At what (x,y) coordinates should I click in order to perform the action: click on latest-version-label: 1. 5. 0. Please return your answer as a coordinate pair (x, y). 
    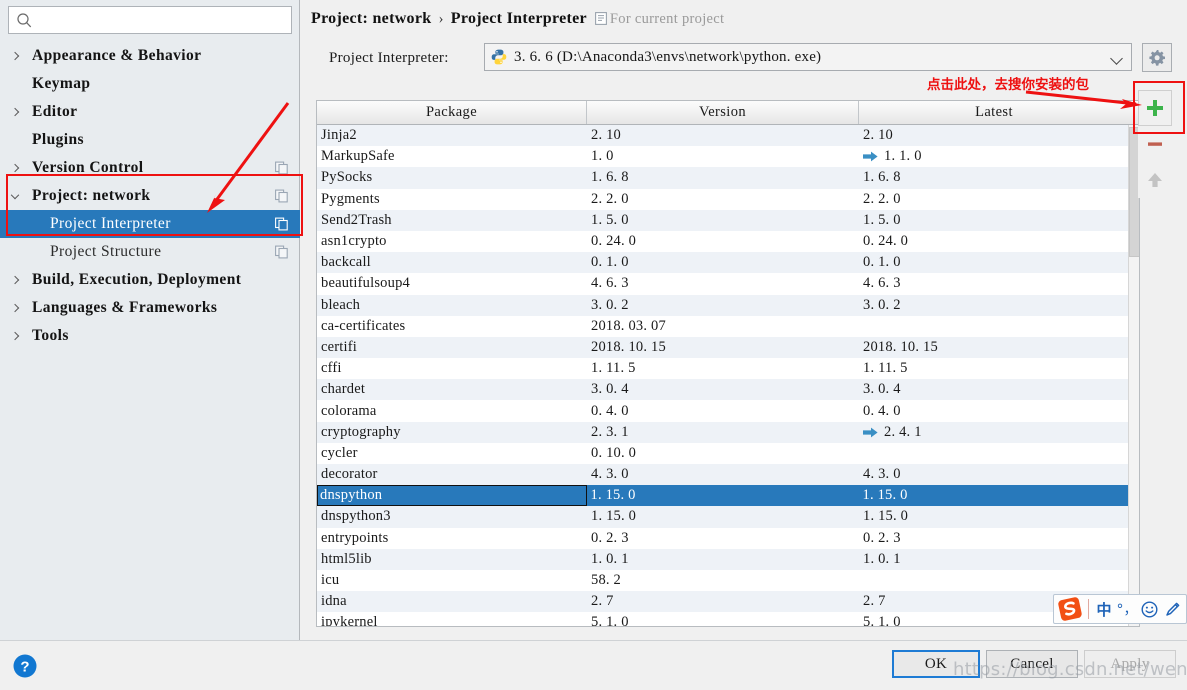
    Looking at the image, I should click on (882, 219).